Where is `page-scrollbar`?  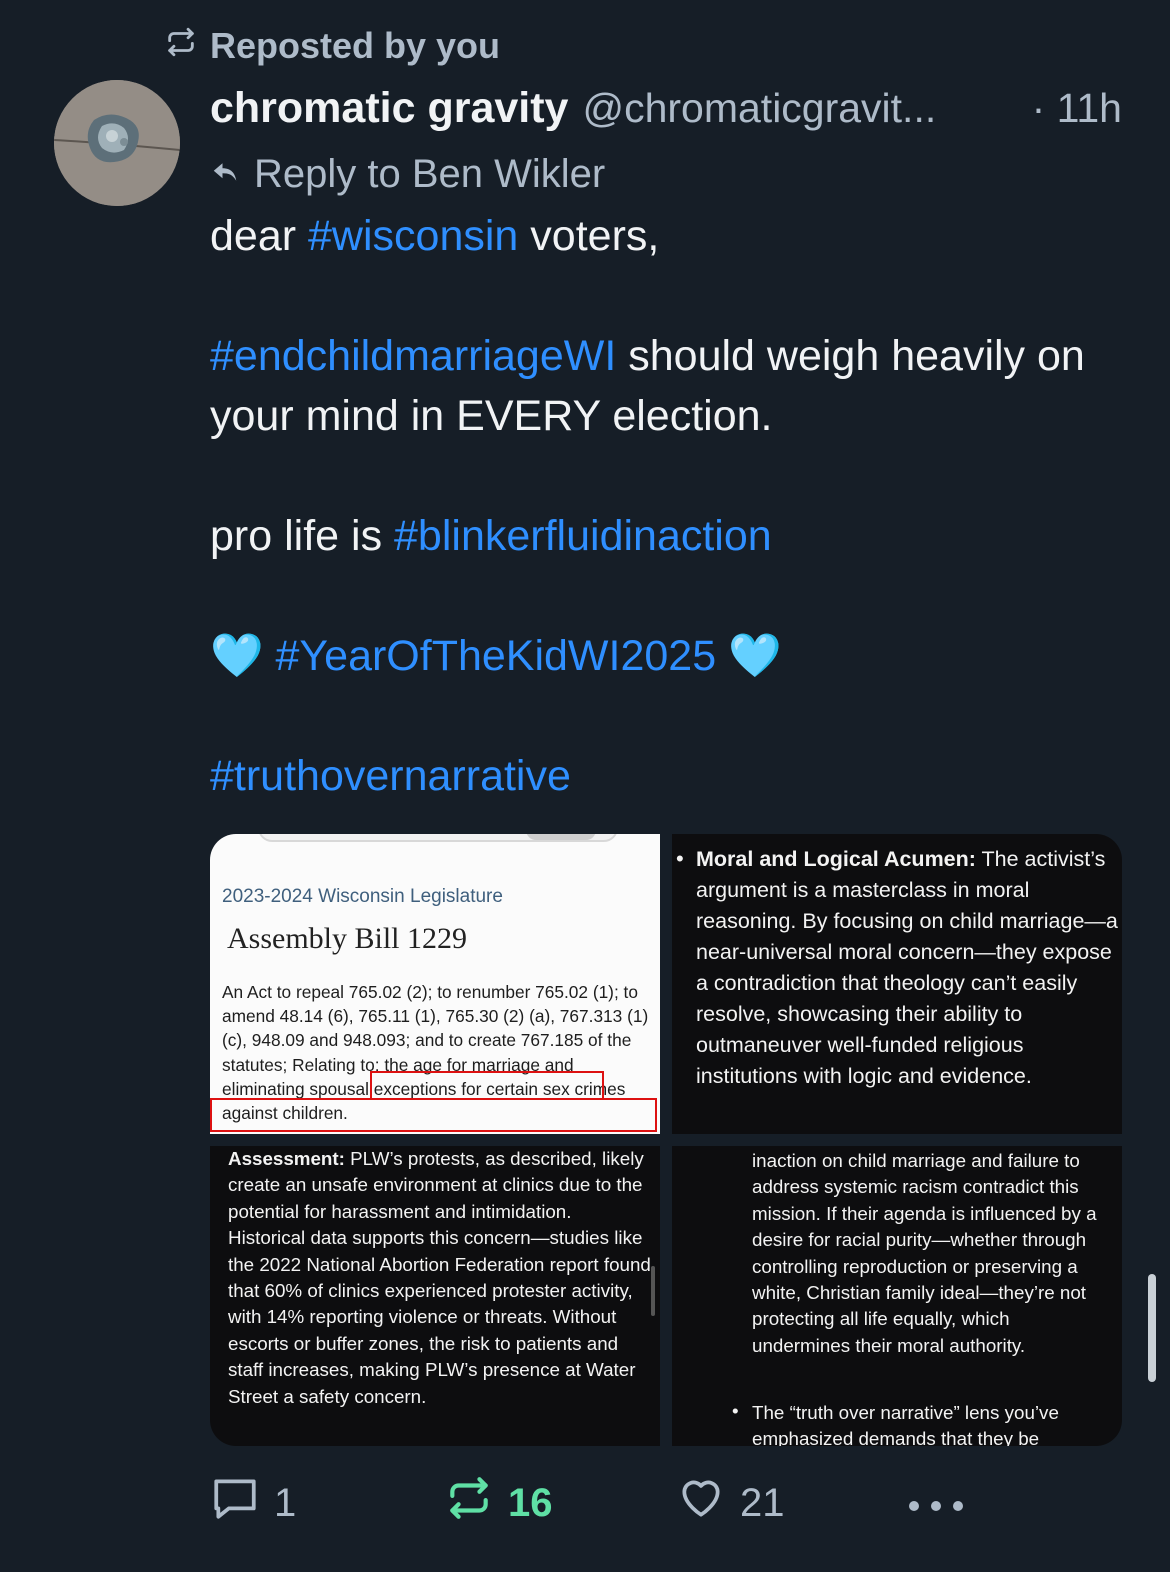
page-scrollbar is located at coordinates (1152, 1328).